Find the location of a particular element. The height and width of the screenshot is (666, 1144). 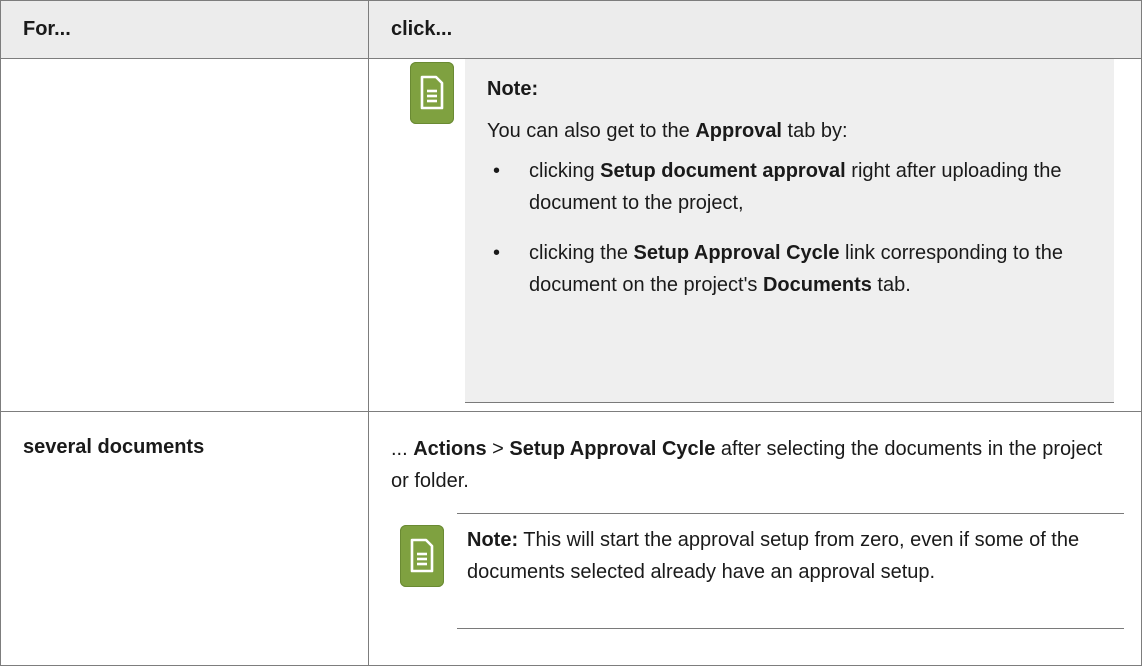

row2-left-text: several documents is located at coordinates (114, 447).